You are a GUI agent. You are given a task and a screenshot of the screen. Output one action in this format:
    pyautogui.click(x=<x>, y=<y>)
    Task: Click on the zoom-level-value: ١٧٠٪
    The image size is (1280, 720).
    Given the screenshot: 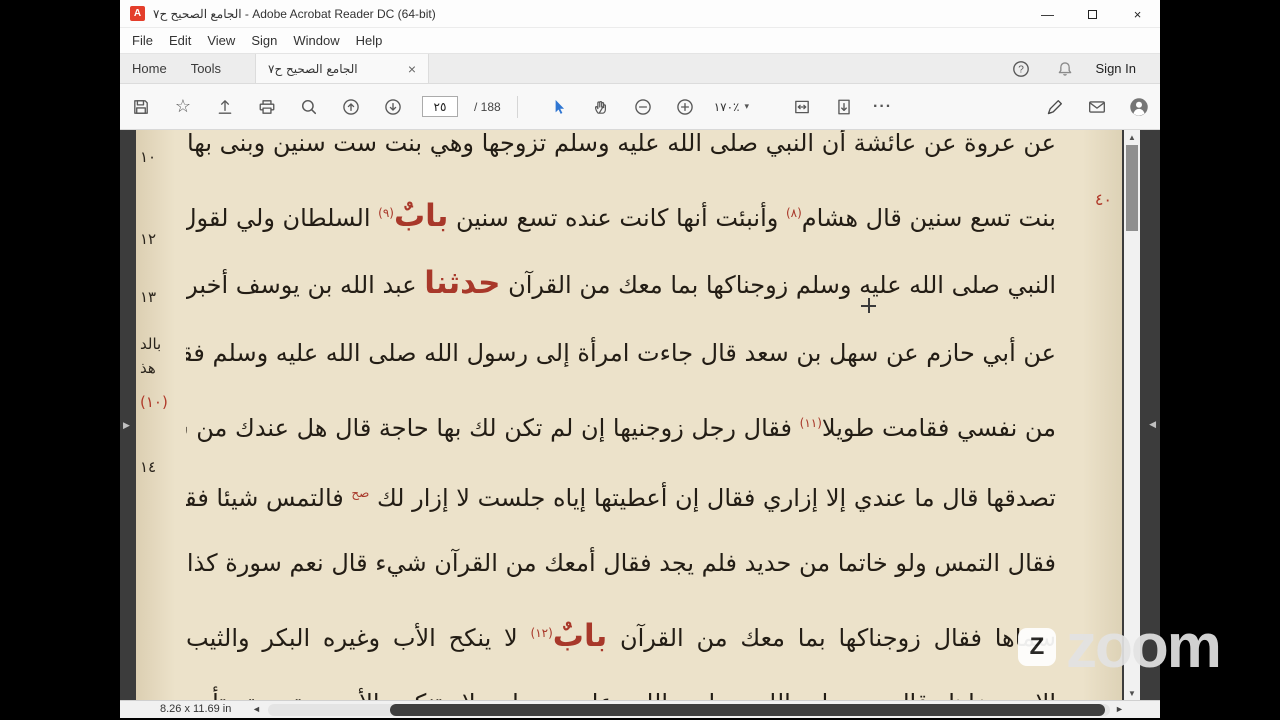 What is the action you would take?
    pyautogui.click(x=726, y=106)
    